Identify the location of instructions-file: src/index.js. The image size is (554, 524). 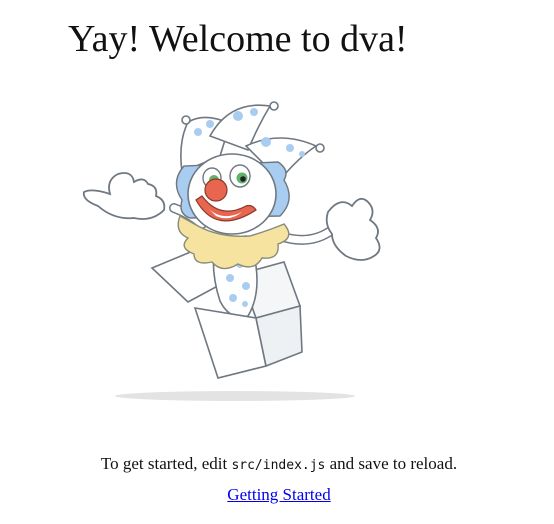
(278, 465).